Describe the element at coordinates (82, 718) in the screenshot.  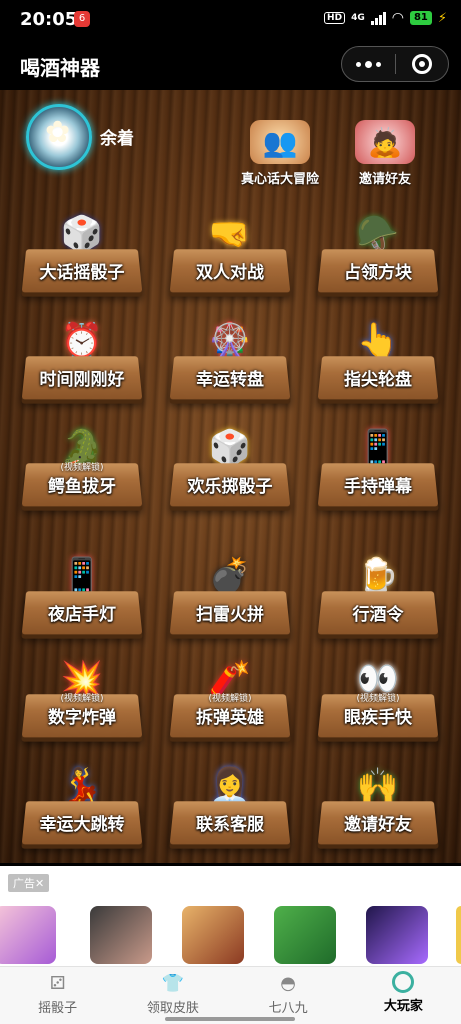
I see `game-label: 数字炸弹` at that location.